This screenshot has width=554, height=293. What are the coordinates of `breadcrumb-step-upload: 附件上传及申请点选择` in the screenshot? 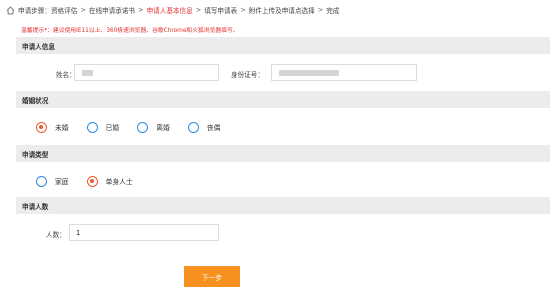 It's located at (281, 11).